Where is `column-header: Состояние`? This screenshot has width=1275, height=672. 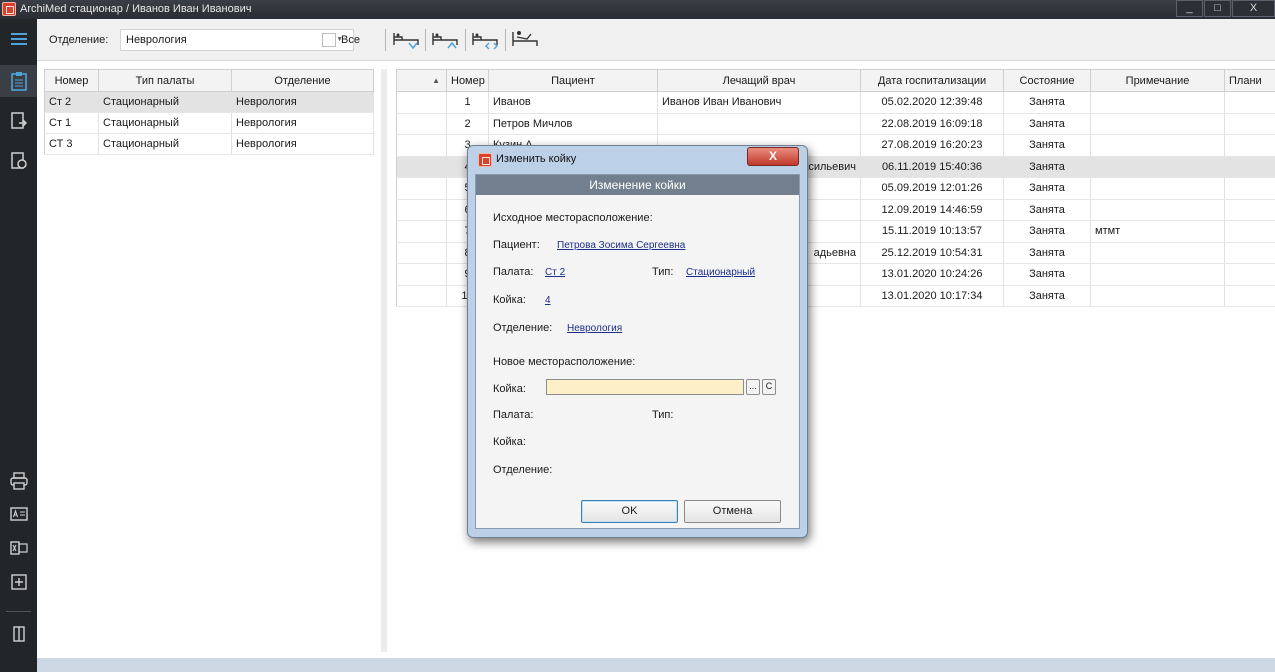
column-header: Состояние is located at coordinates (1047, 80).